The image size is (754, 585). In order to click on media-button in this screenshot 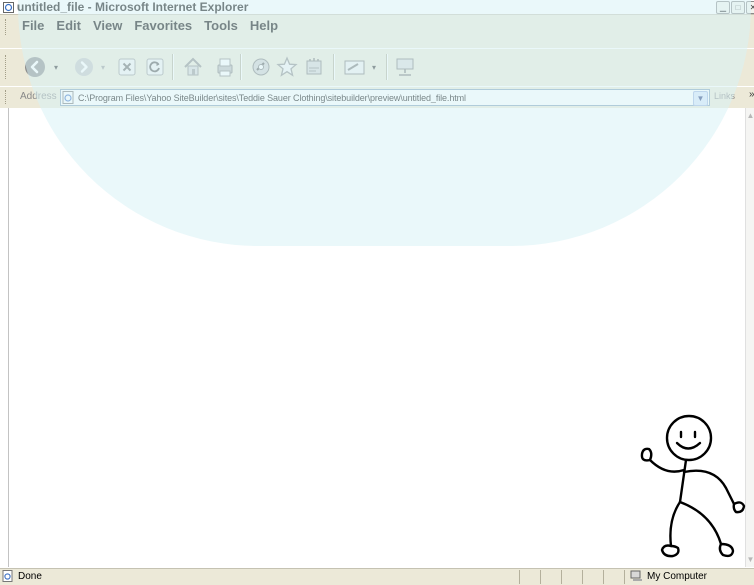, I will do `click(261, 67)`.